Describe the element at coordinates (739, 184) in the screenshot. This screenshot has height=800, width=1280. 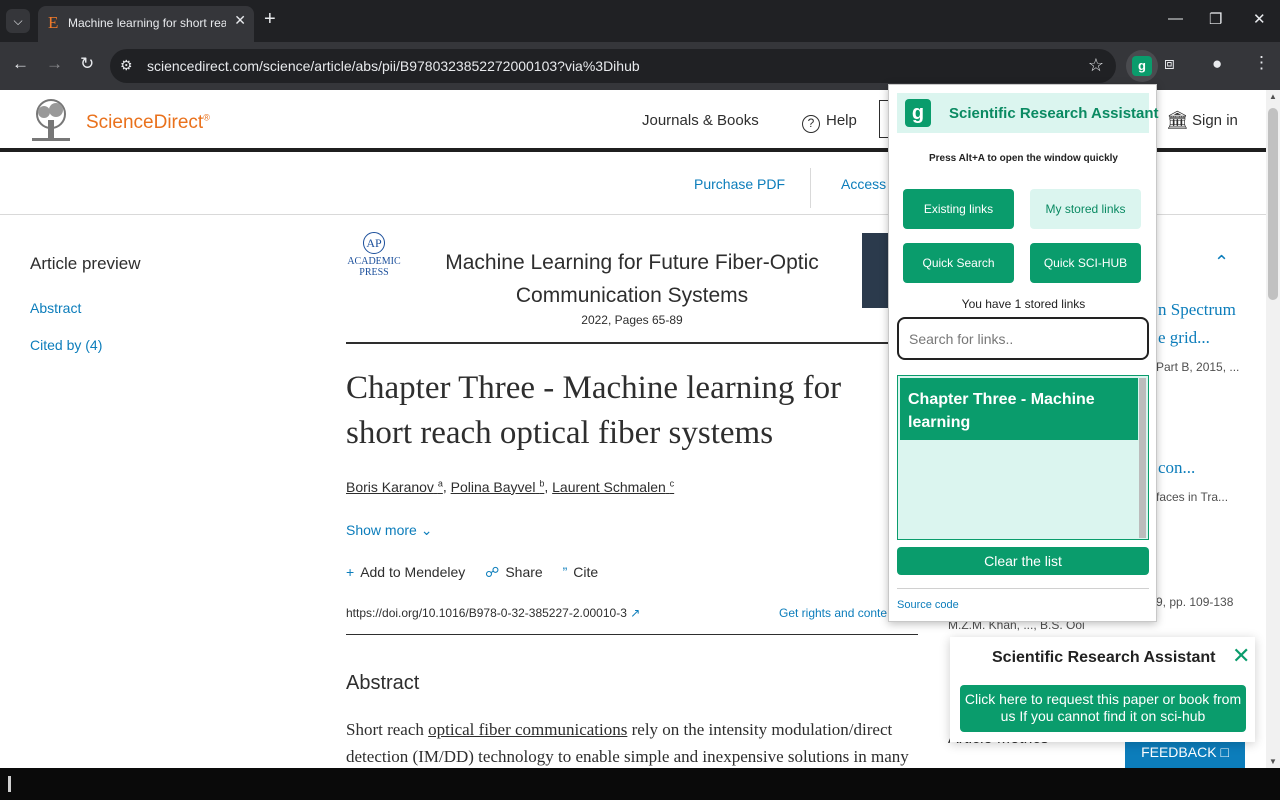
I see `purchase-pdf-link: Purchase PDF` at that location.